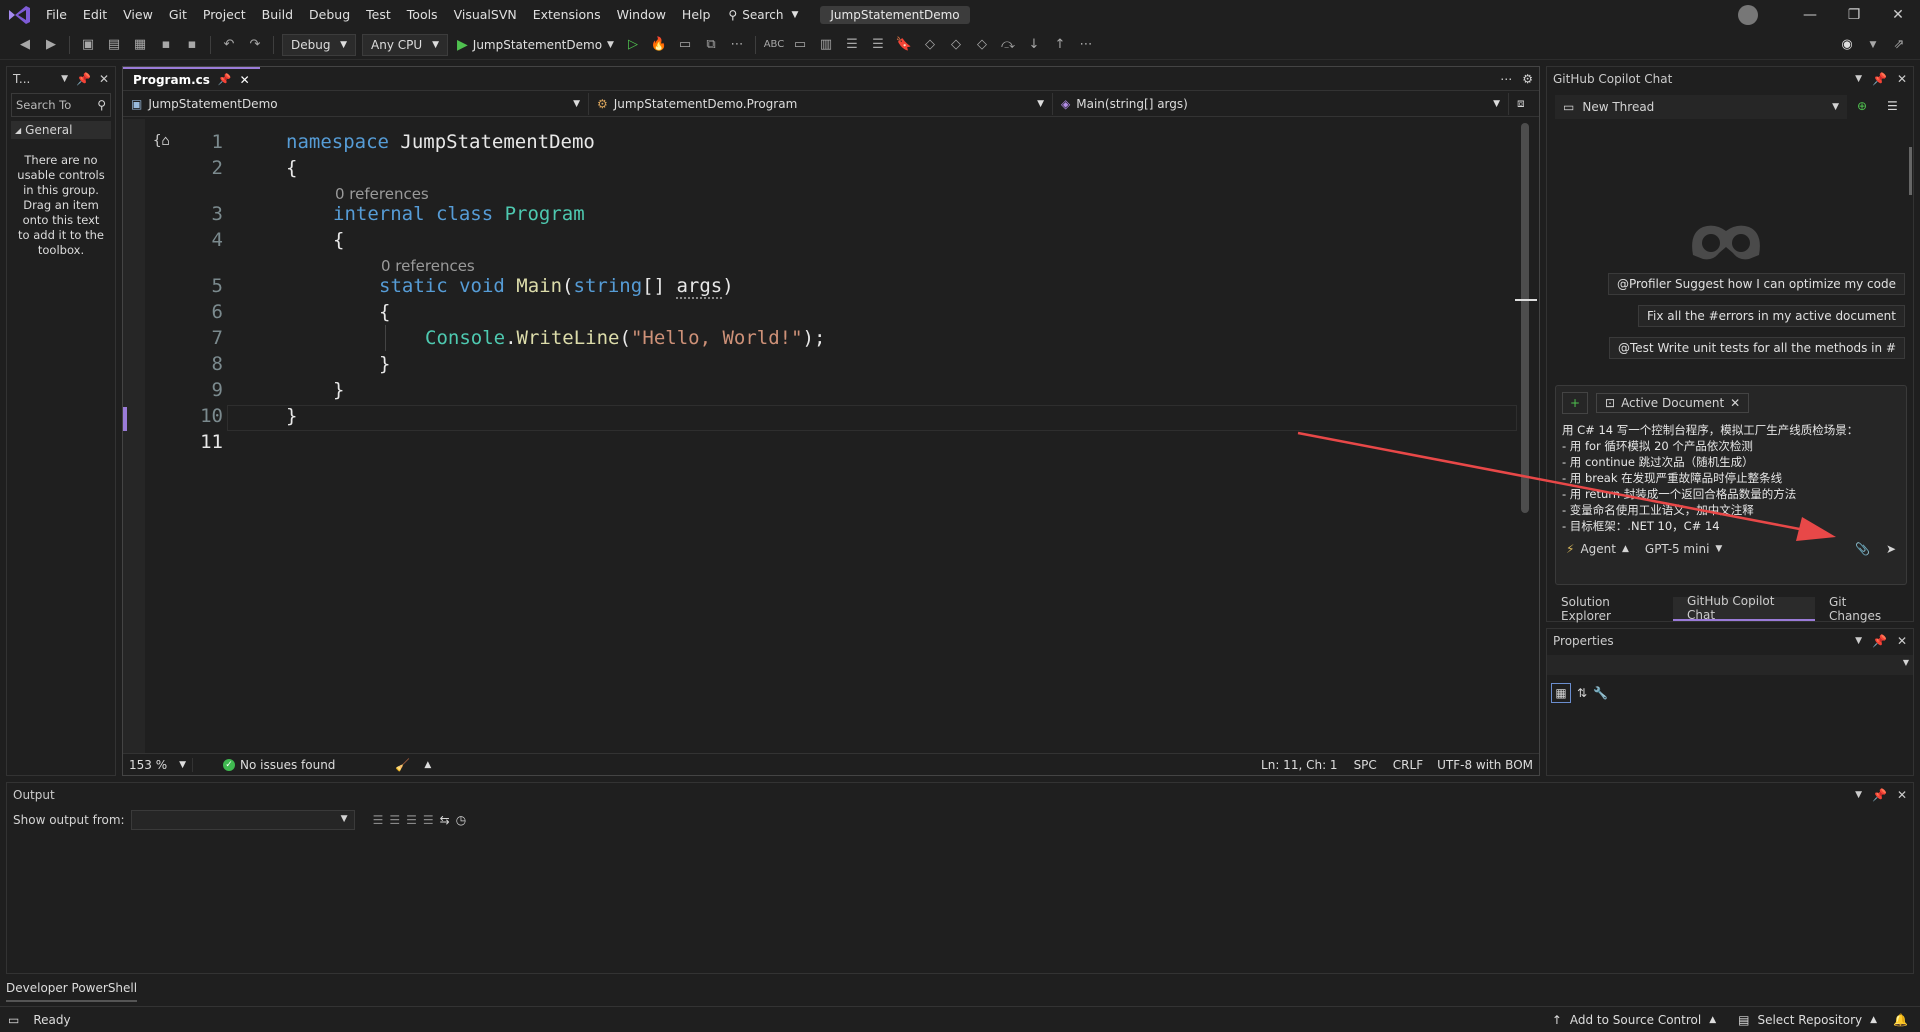 The image size is (1920, 1032). I want to click on gear-icon: ⚙, so click(1527, 79).